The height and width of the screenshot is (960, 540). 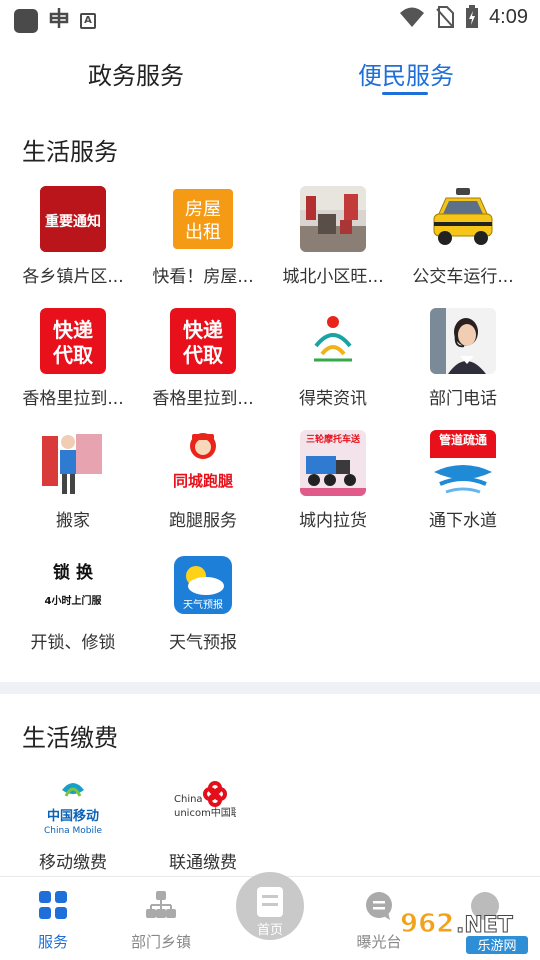 What do you see at coordinates (161, 904) in the screenshot?
I see `org-chart-icon` at bounding box center [161, 904].